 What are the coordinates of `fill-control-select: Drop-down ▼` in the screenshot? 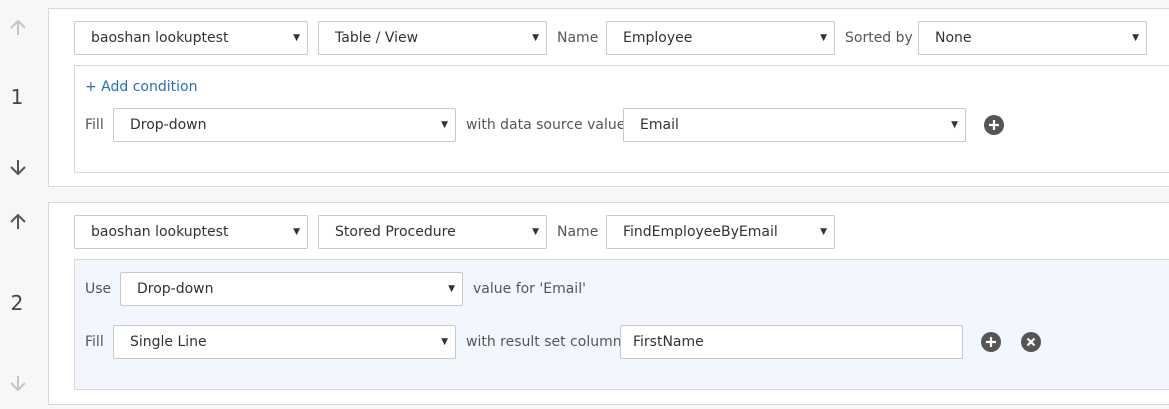 It's located at (284, 125).